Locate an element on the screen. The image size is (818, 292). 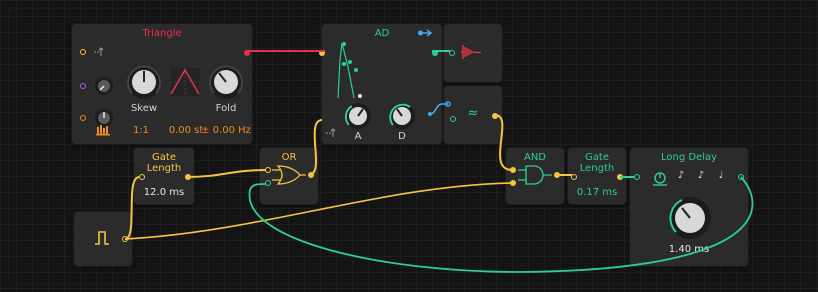
long-delay-module: Long Delay ♪ ♪ ♩ 1.40 ms is located at coordinates (689, 207).